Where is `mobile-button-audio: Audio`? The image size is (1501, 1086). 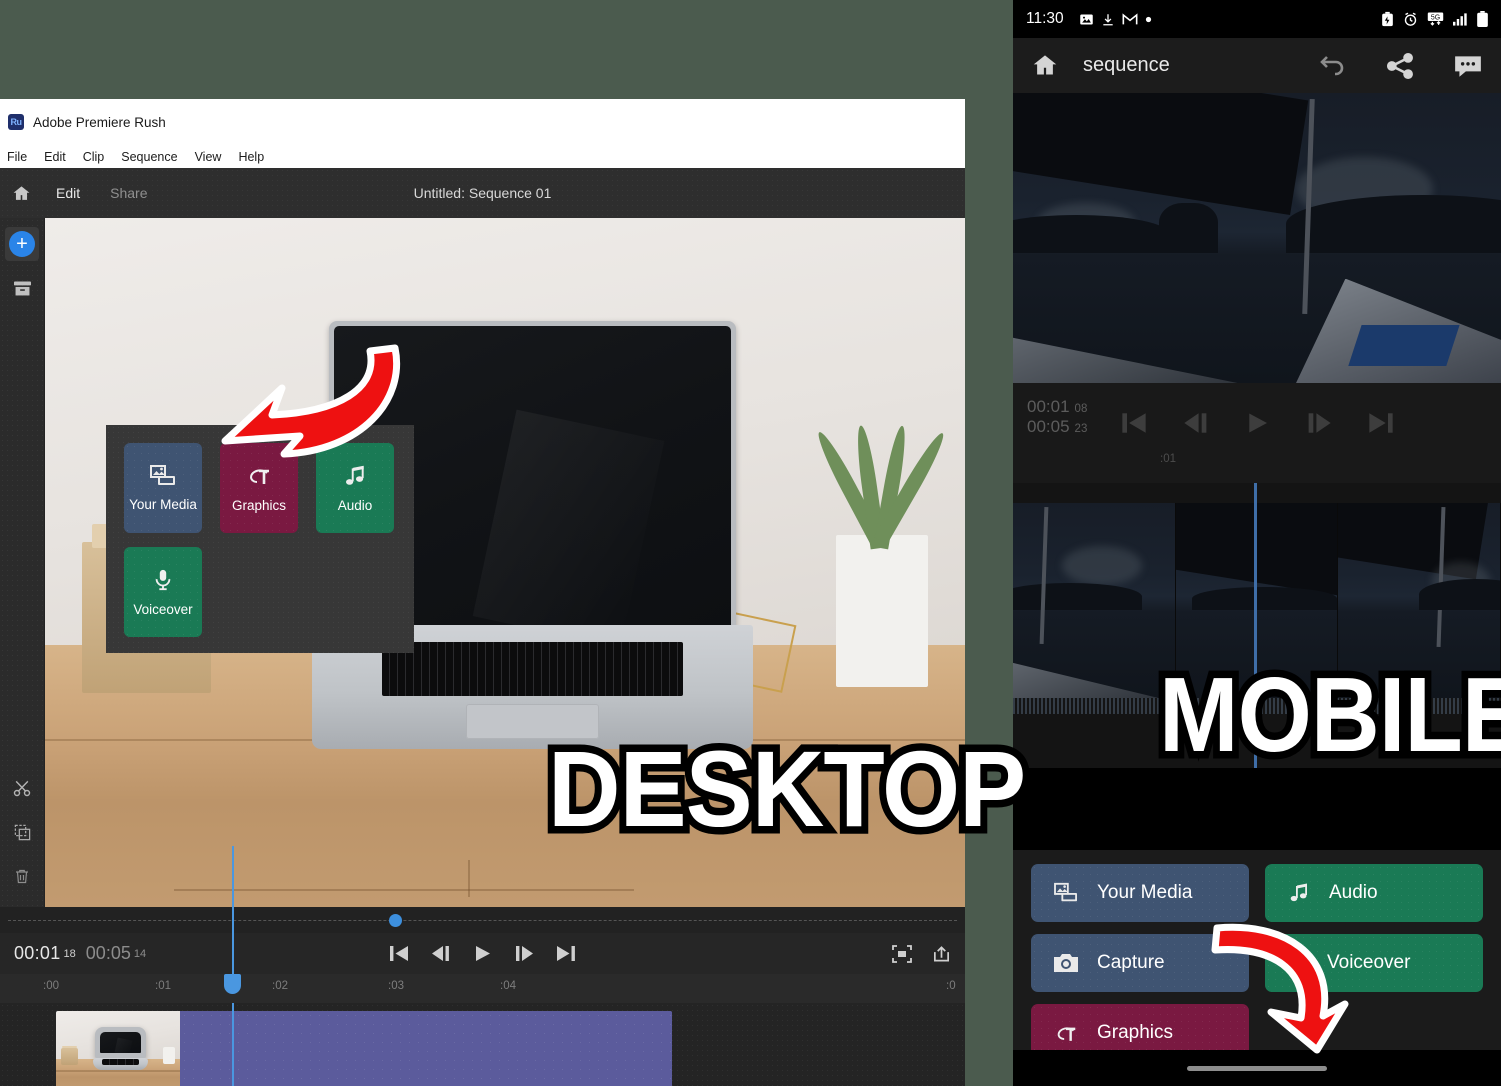 mobile-button-audio: Audio is located at coordinates (1374, 893).